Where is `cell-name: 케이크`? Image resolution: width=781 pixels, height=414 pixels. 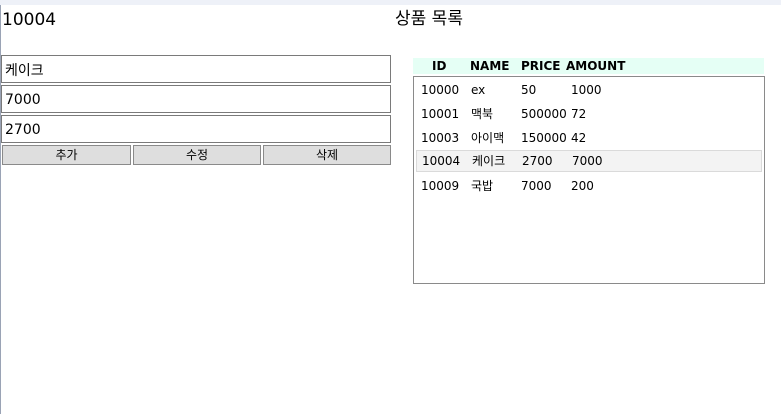
cell-name: 케이크 is located at coordinates (489, 161).